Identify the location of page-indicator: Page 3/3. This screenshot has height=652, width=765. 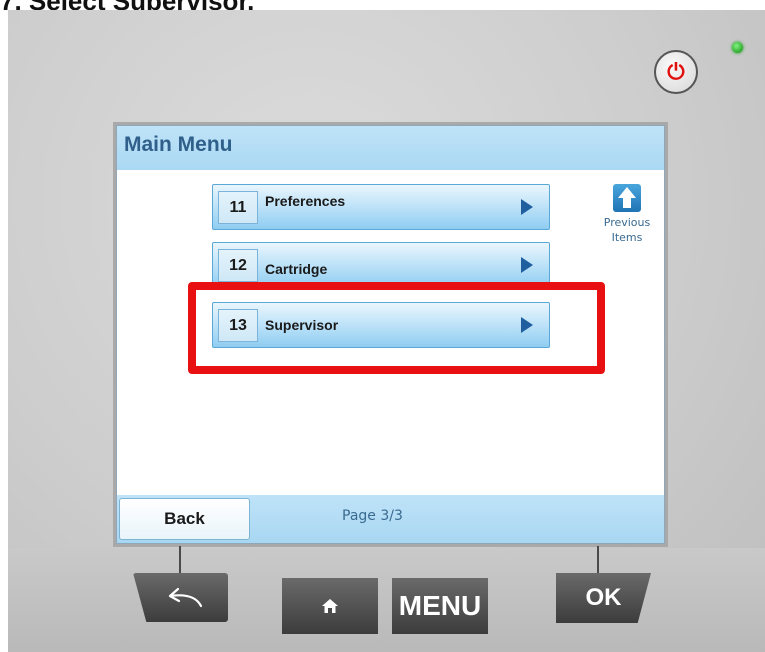
(372, 516).